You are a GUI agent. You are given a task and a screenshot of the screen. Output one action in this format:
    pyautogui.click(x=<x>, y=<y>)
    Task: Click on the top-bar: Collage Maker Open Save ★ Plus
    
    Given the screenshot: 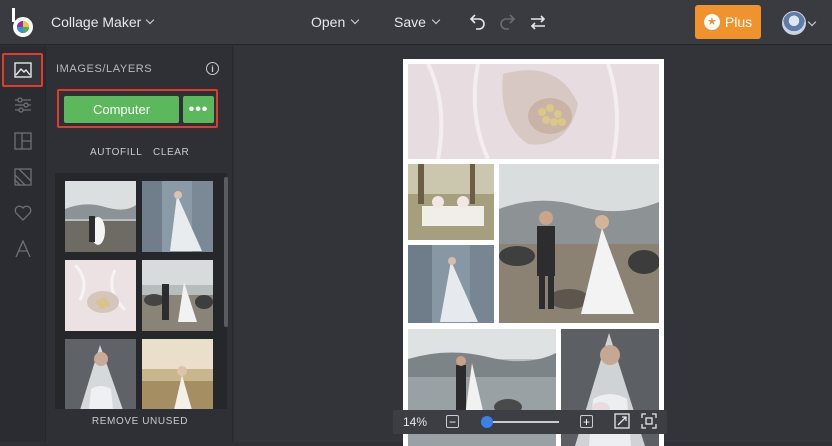 What is the action you would take?
    pyautogui.click(x=416, y=22)
    